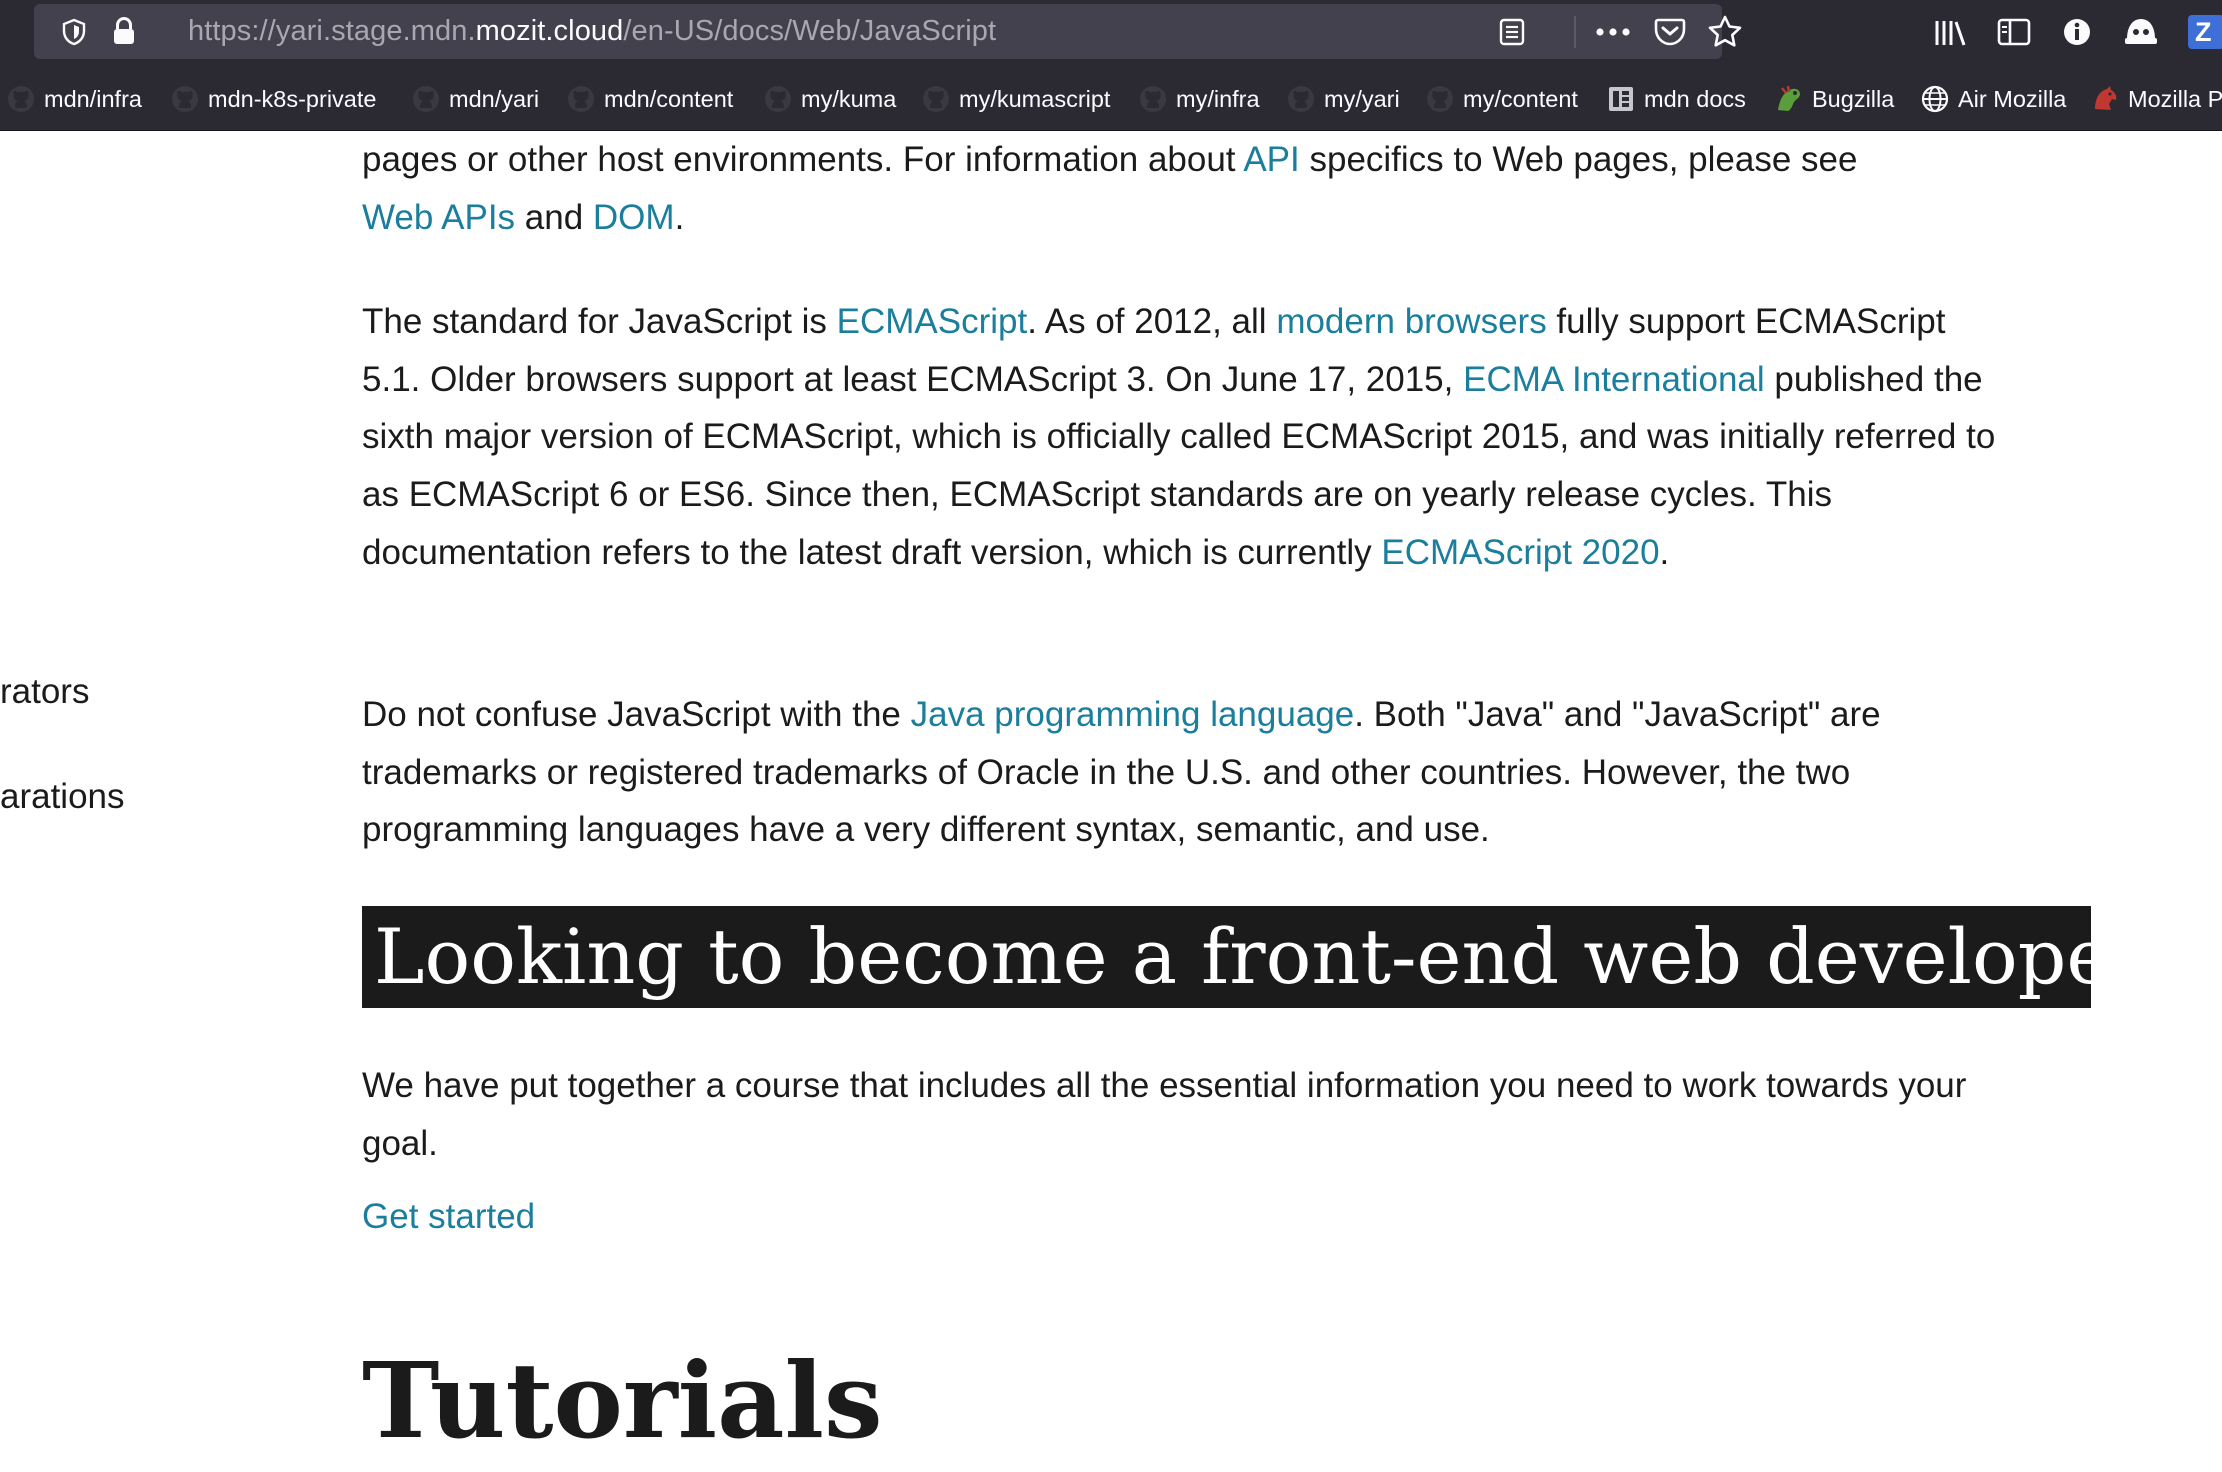 This screenshot has width=2222, height=1472. Describe the element at coordinates (438, 217) in the screenshot. I see `web-apis-link: Web APIs` at that location.